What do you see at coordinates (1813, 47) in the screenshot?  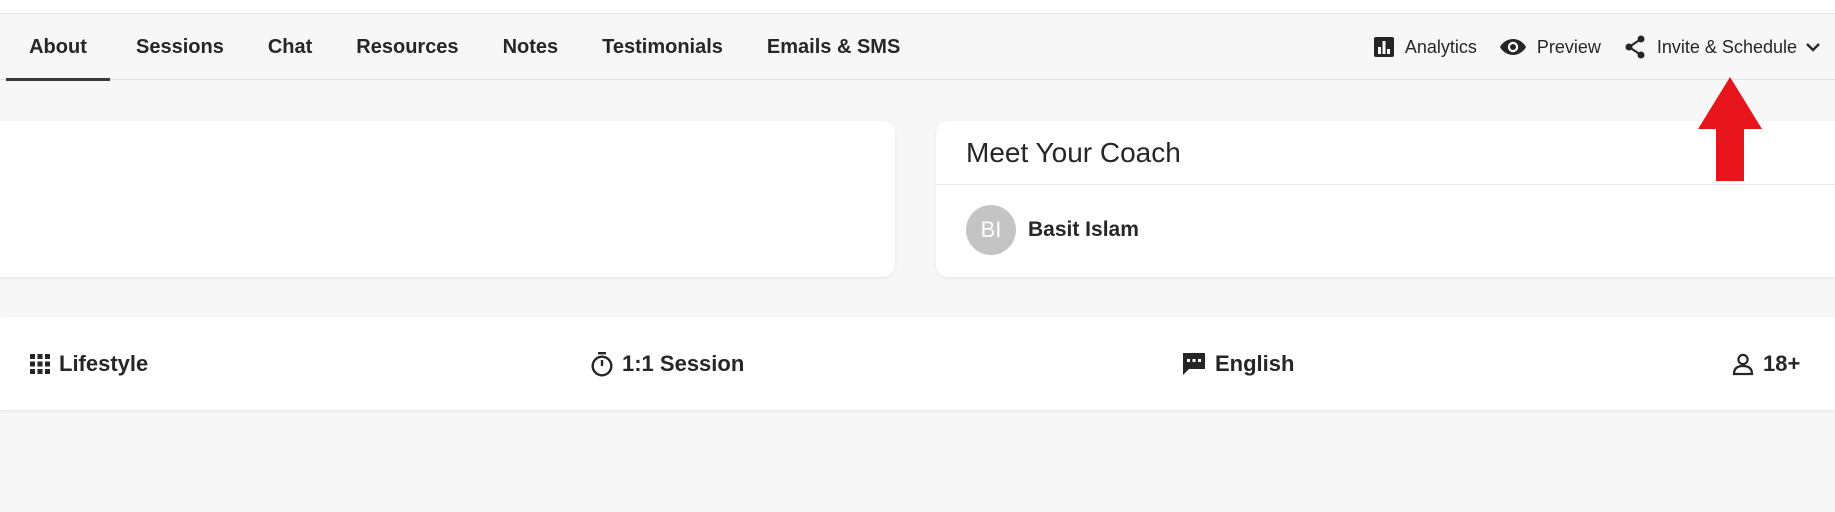 I see `chevron-down-icon` at bounding box center [1813, 47].